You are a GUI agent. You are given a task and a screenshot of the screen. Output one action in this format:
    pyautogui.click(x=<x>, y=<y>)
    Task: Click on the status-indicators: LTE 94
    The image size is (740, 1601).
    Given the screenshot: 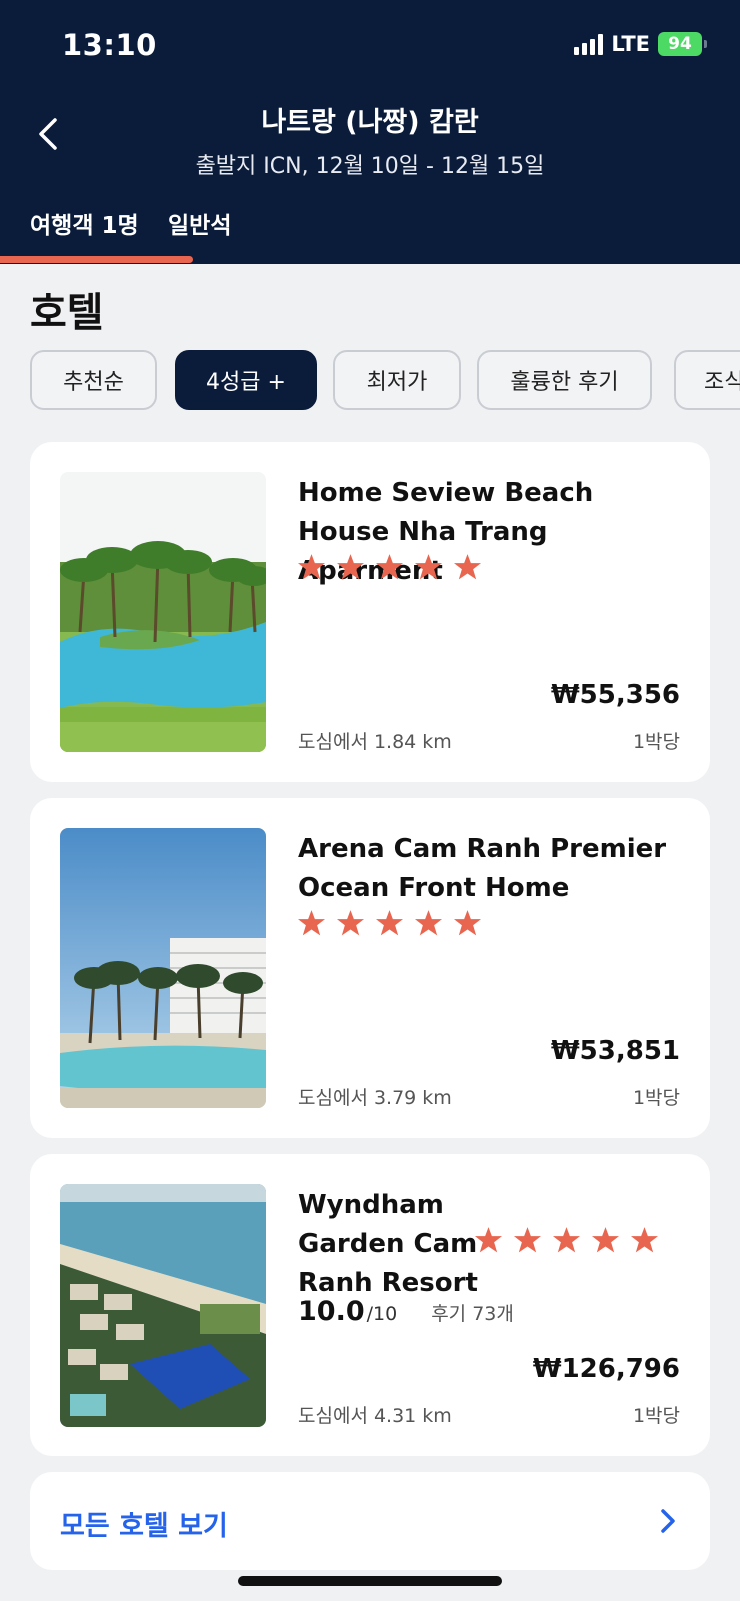 What is the action you would take?
    pyautogui.click(x=640, y=44)
    